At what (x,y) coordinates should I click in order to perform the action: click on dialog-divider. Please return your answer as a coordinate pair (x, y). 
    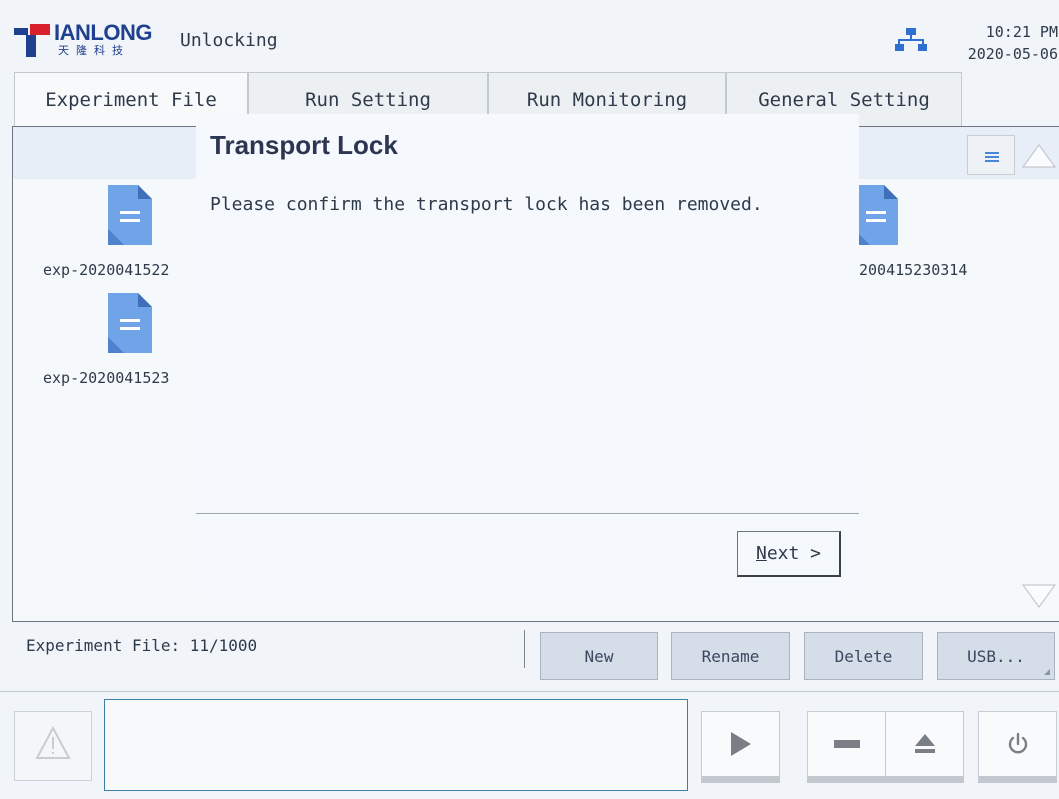
    Looking at the image, I should click on (527, 513).